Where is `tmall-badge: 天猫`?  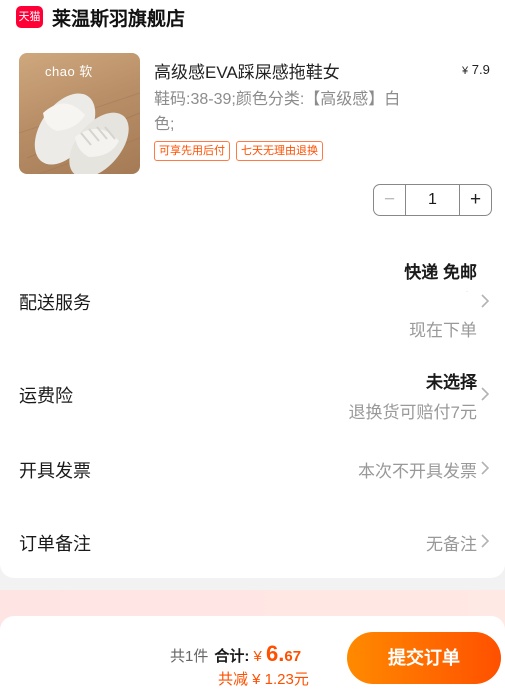
tmall-badge: 天猫 is located at coordinates (29, 17).